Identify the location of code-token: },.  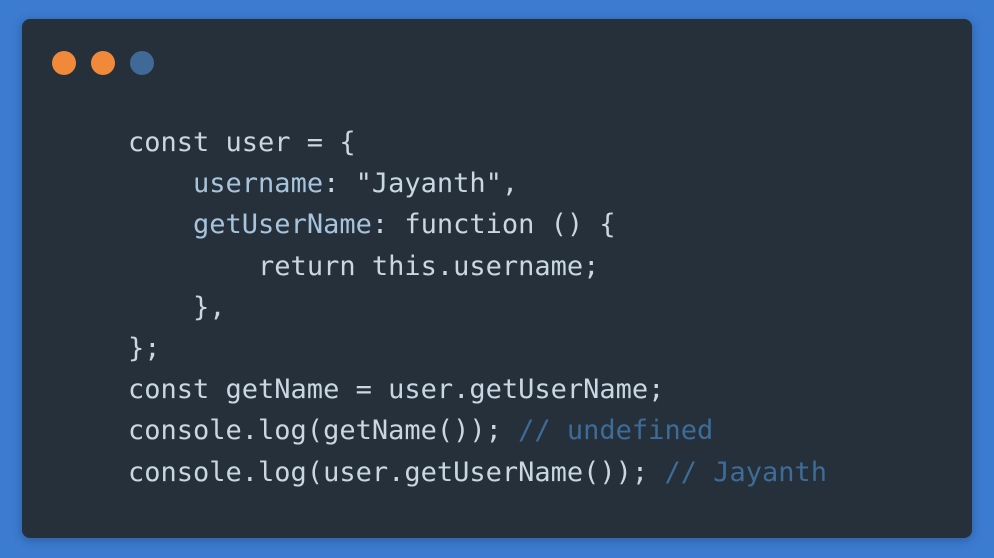
(209, 307).